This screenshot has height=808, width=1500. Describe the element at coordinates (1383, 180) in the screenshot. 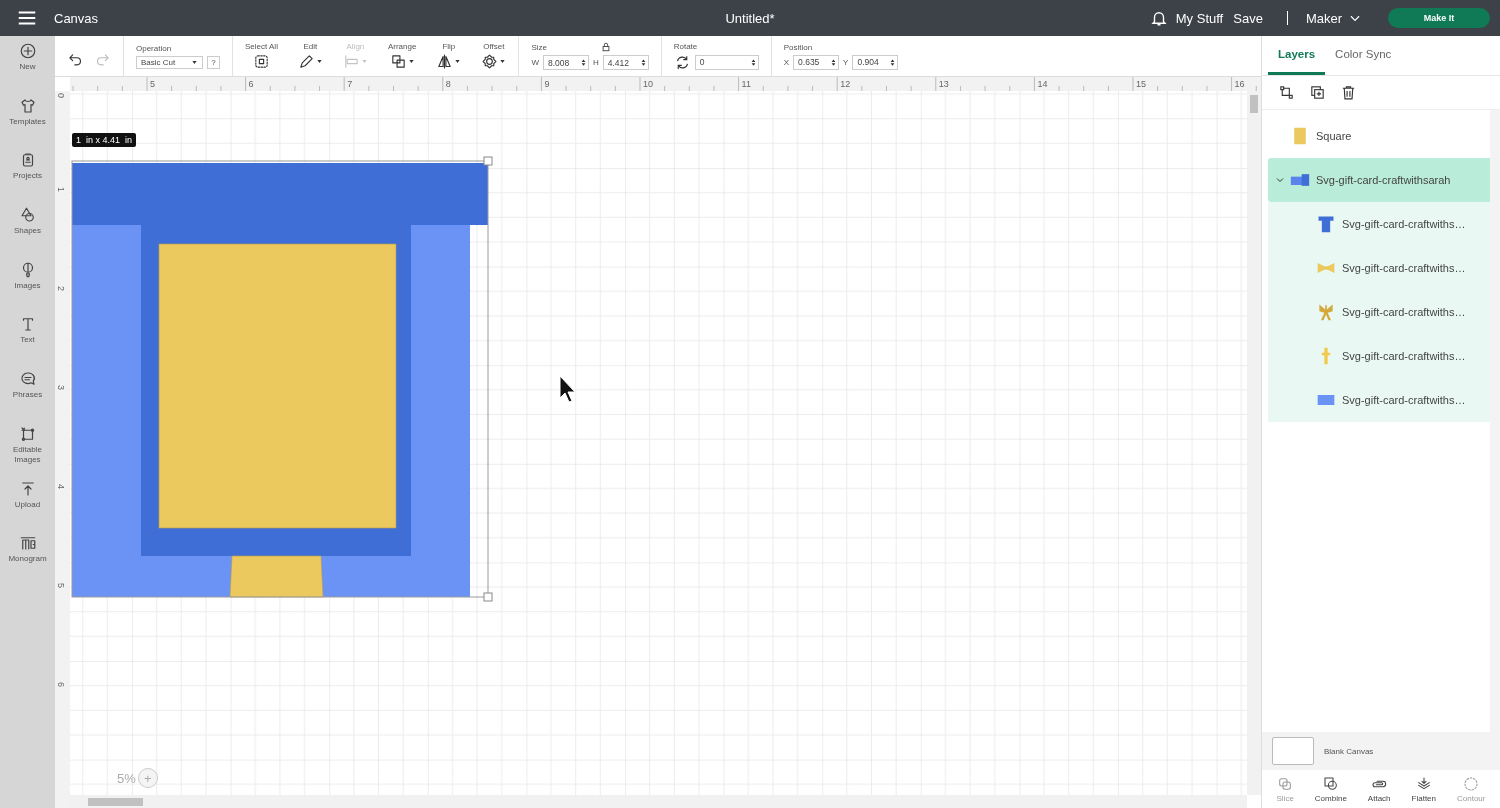

I see `layer-name: Svg-gift-card-craftwithsarah` at that location.